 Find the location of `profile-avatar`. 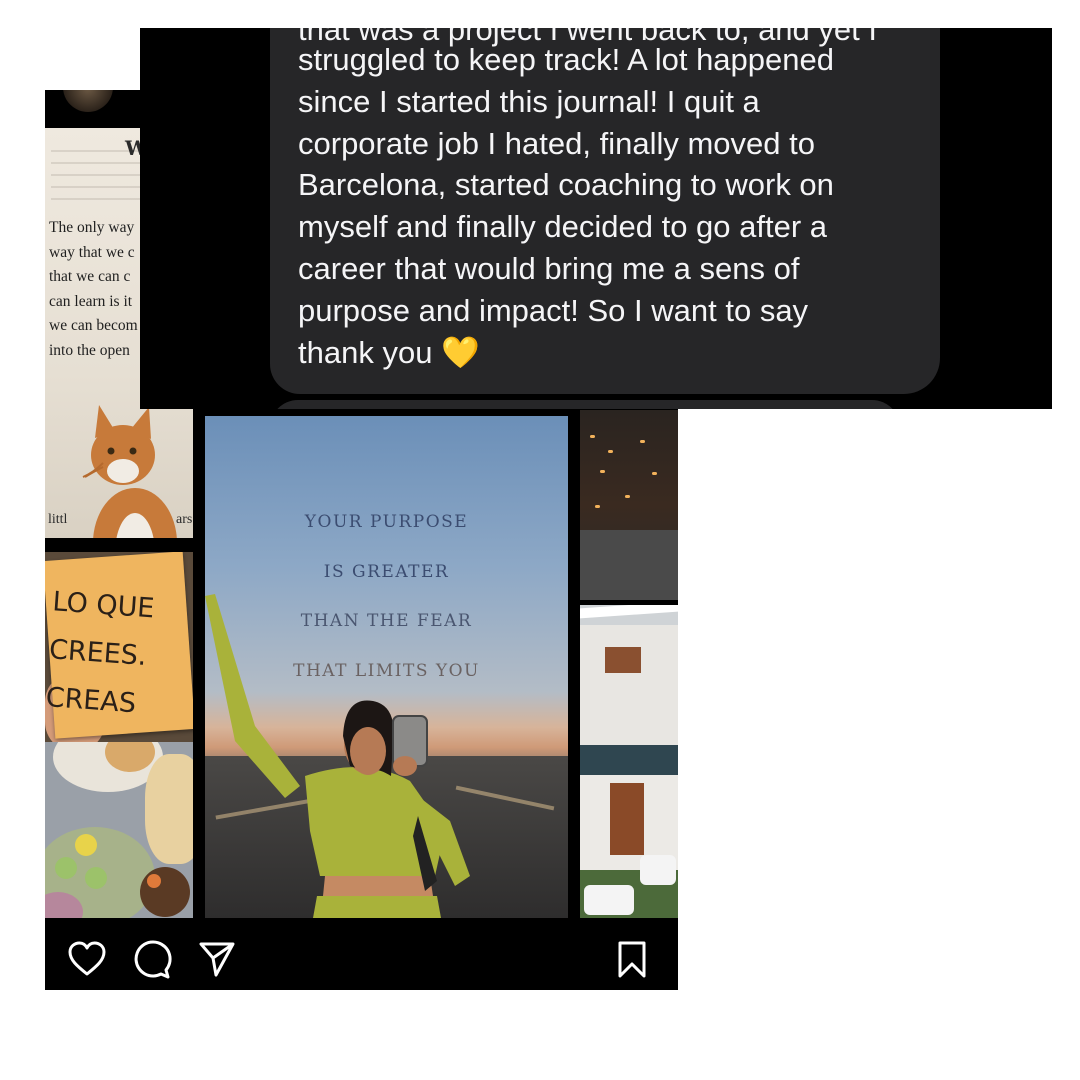

profile-avatar is located at coordinates (88, 101).